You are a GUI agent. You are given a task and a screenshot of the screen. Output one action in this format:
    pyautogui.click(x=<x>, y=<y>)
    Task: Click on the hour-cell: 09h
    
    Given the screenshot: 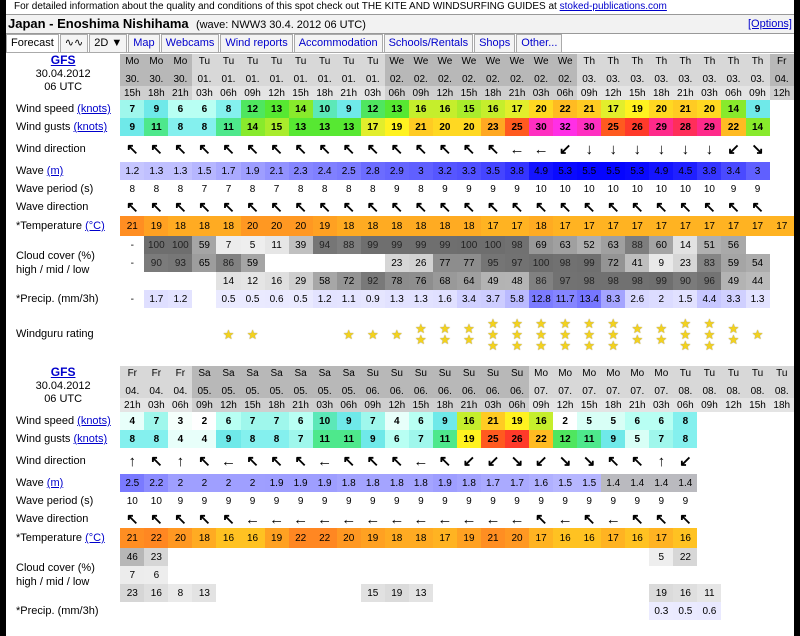 What is the action you would take?
    pyautogui.click(x=757, y=93)
    